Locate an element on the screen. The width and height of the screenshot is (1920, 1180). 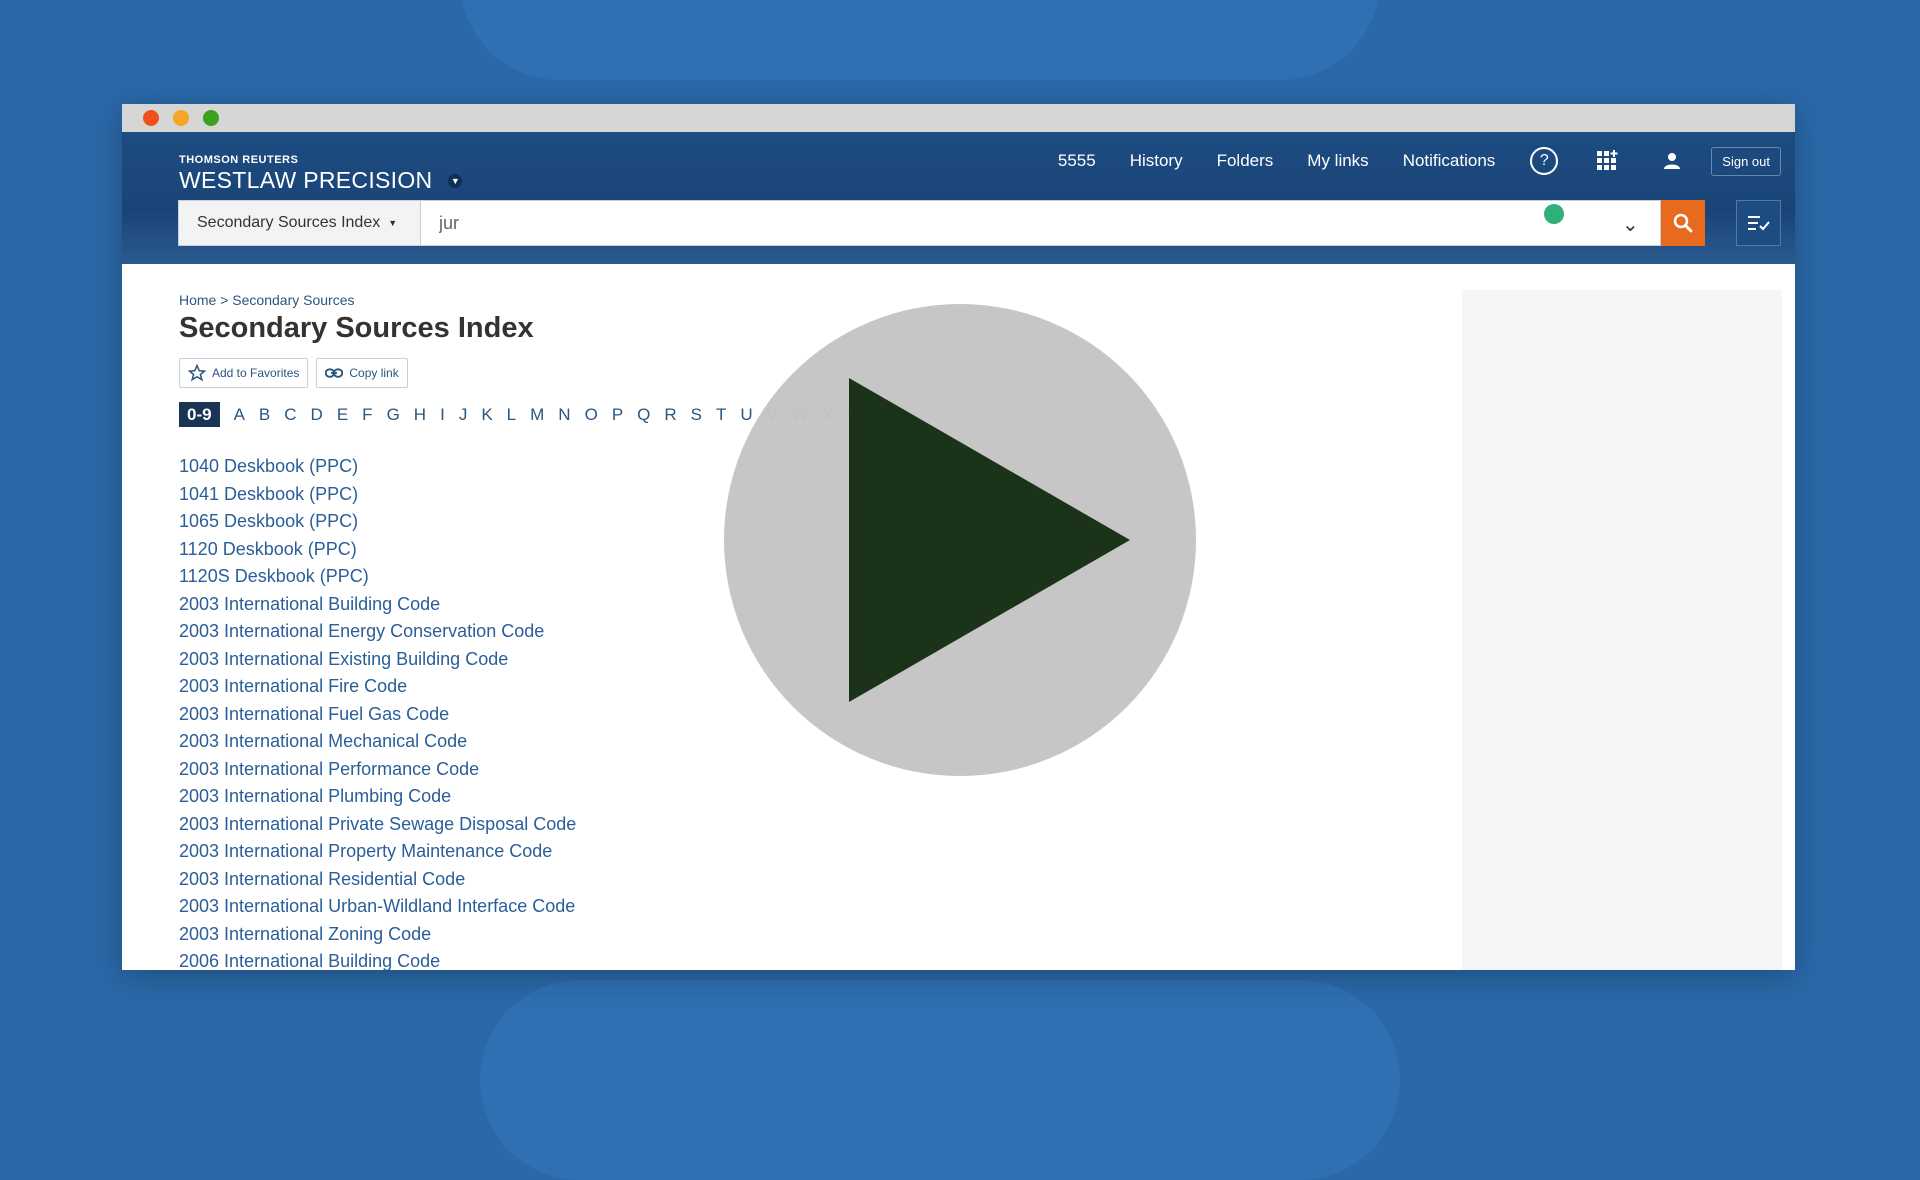
letter-filter-f: F is located at coordinates (367, 414).